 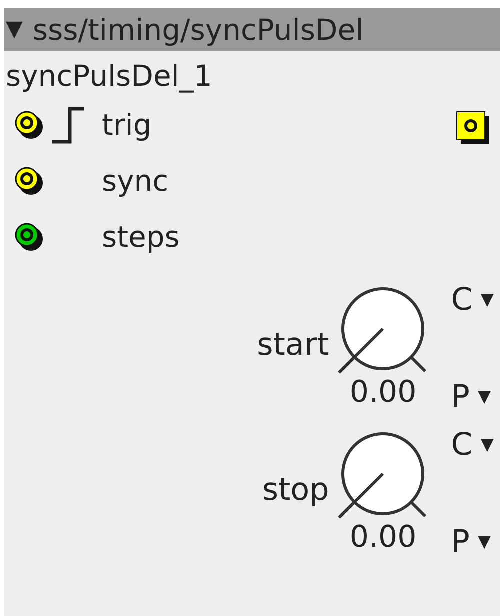 I want to click on inlet-label: sync, so click(x=135, y=181).